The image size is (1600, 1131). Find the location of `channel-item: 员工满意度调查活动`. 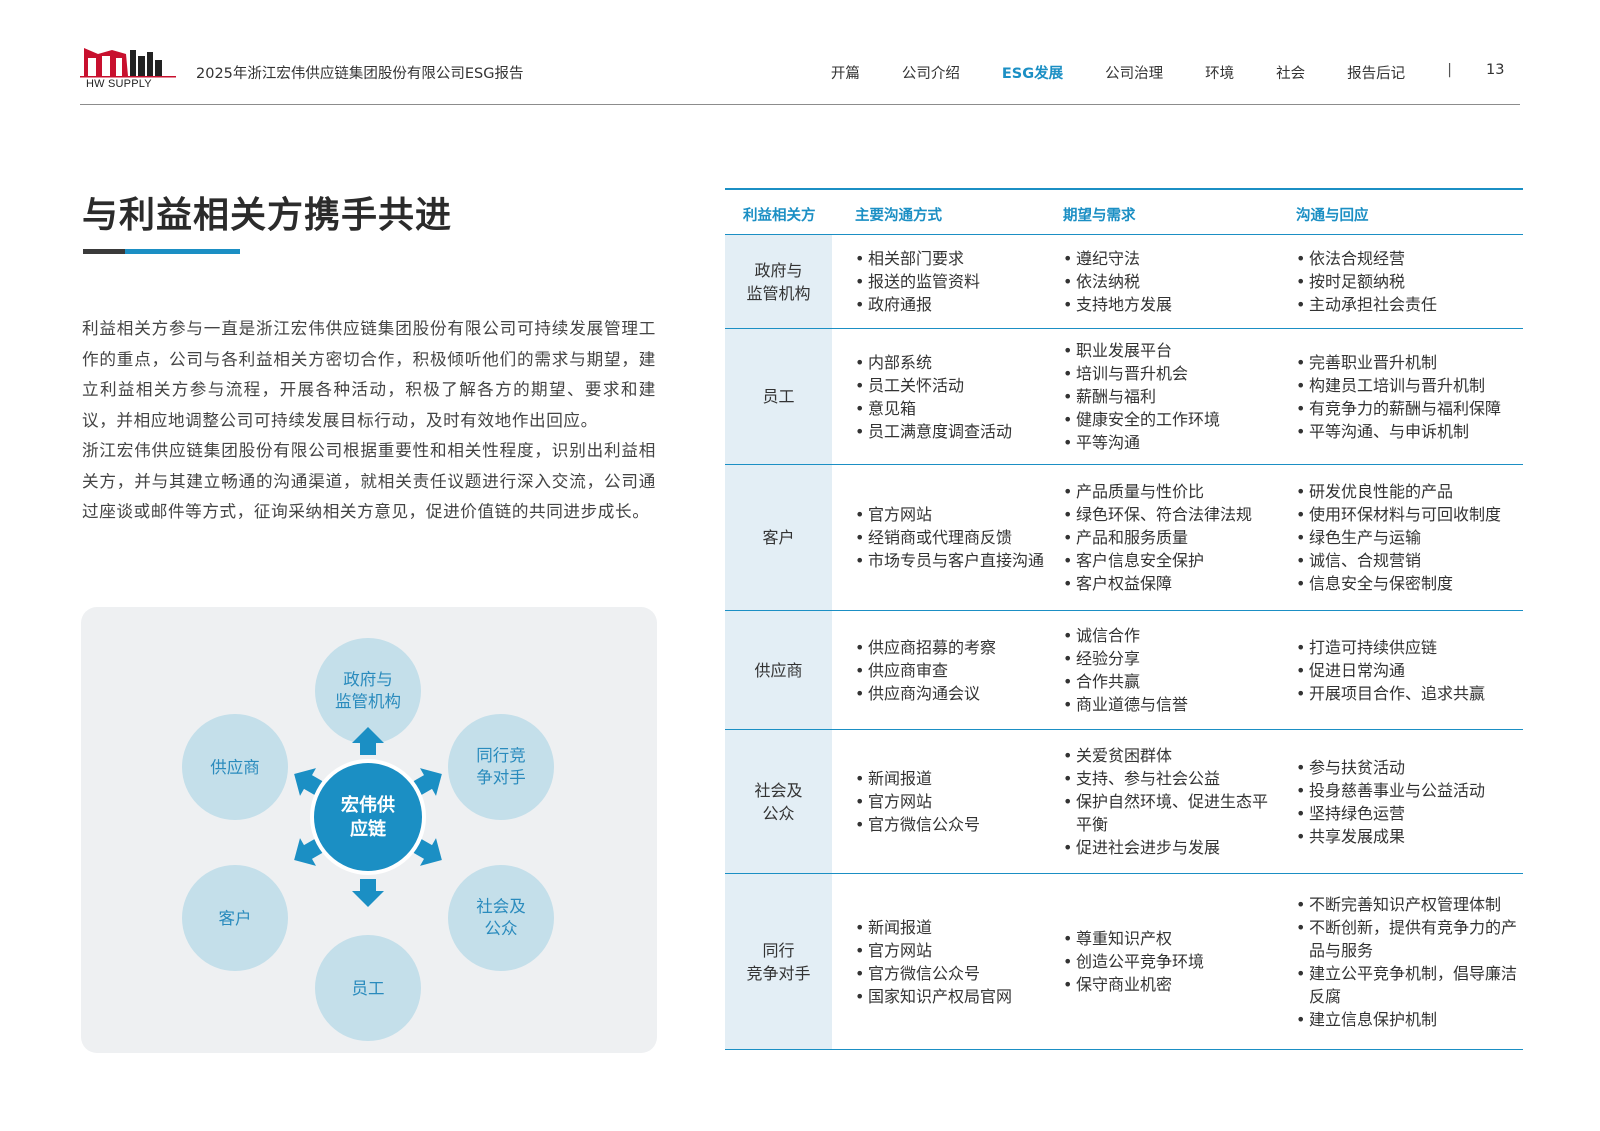

channel-item: 员工满意度调查活动 is located at coordinates (950, 431).